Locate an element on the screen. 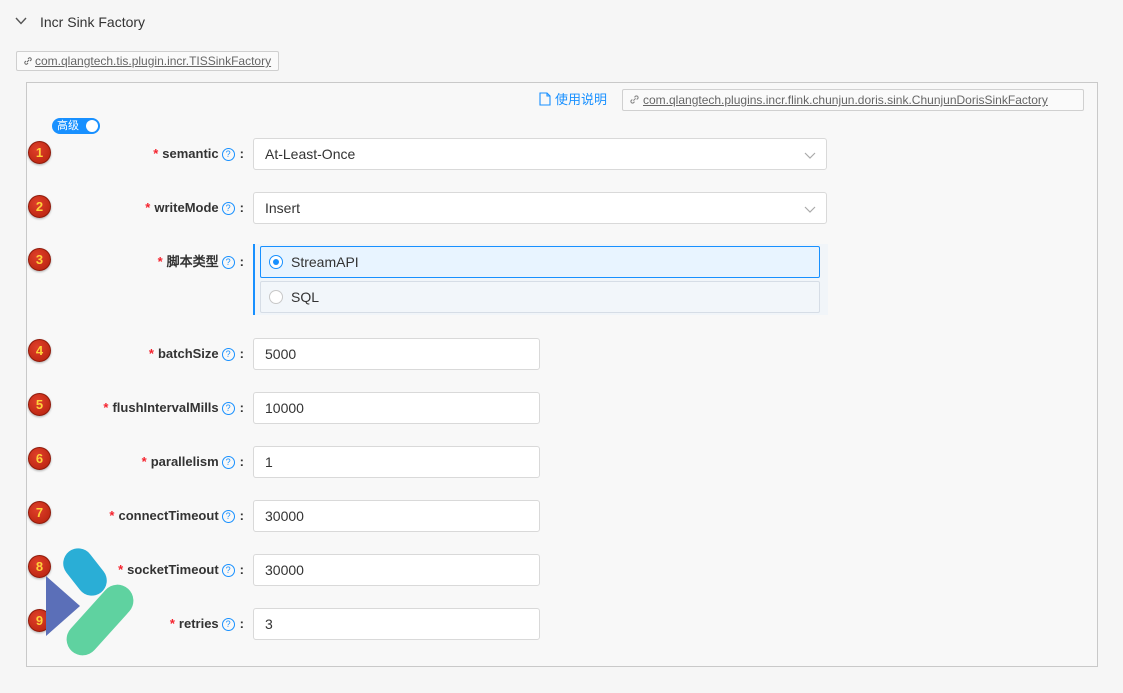 This screenshot has width=1123, height=693. writemode-label: * writeMode?: is located at coordinates (152, 208).